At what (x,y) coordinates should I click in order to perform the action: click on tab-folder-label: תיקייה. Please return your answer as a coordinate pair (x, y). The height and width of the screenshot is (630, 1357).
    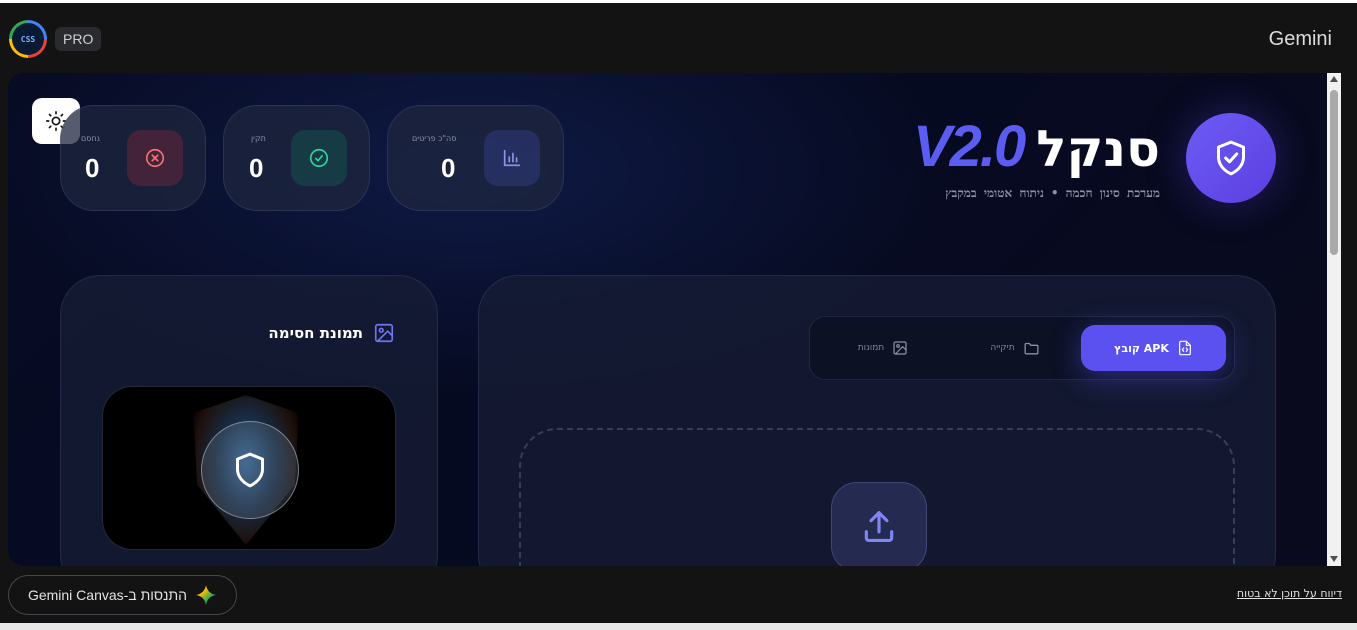
    Looking at the image, I should click on (1002, 348).